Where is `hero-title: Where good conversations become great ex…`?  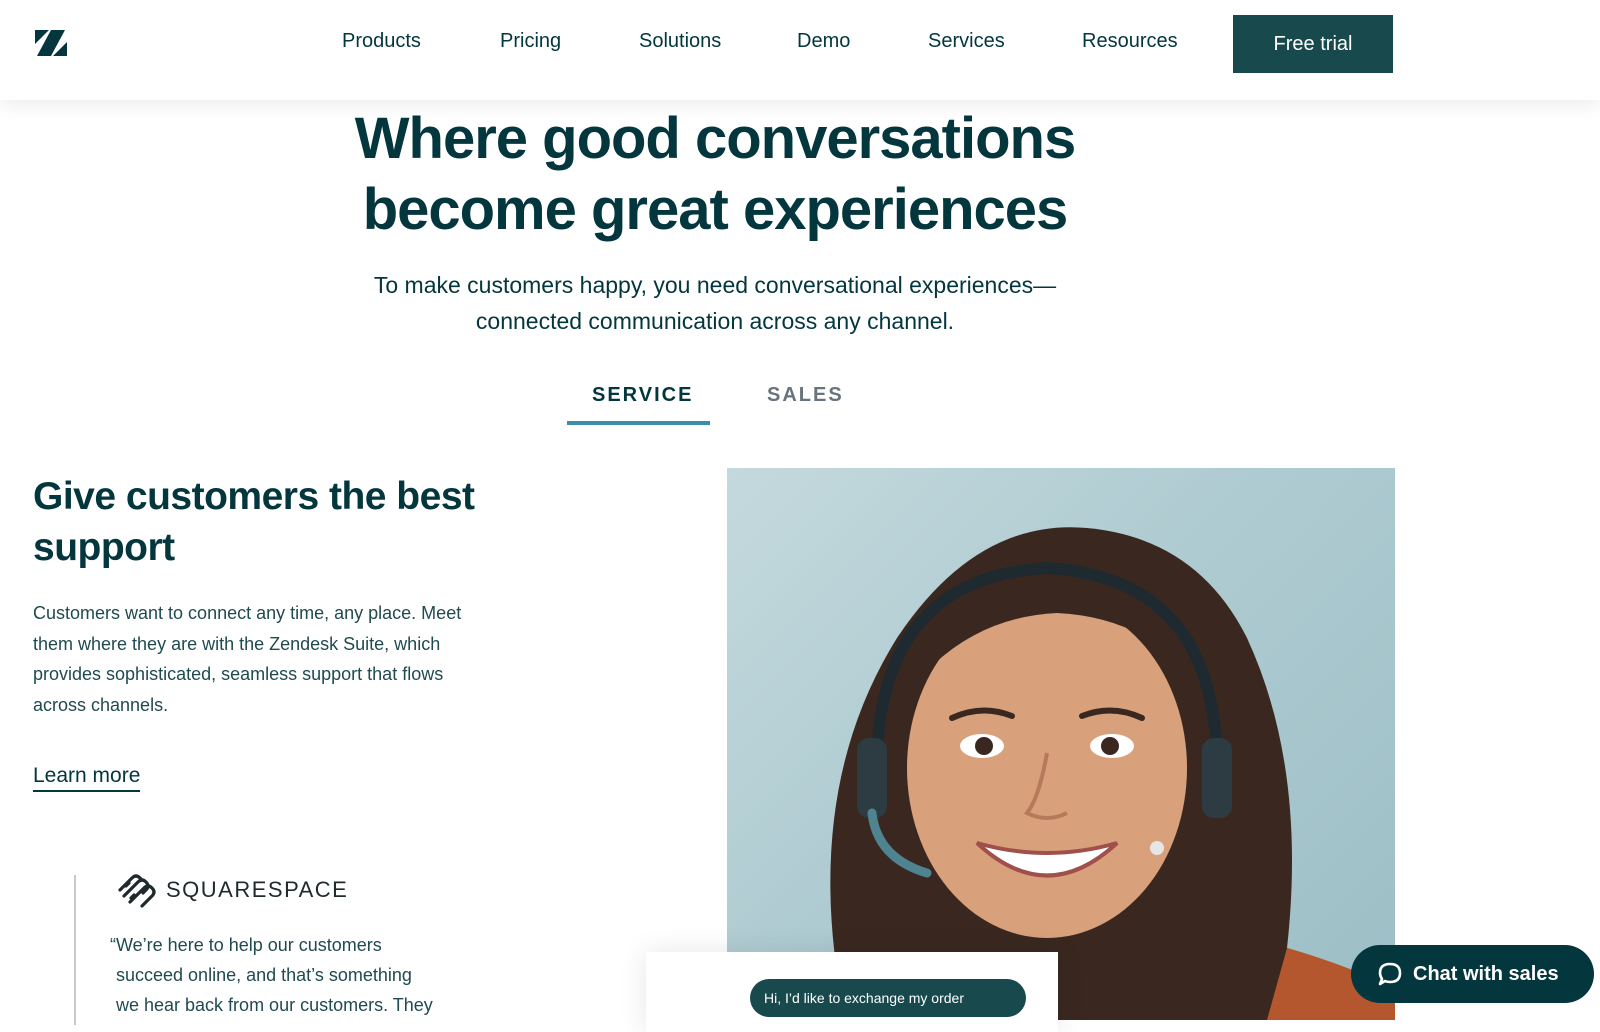
hero-title: Where good conversations become great ex… is located at coordinates (715, 174).